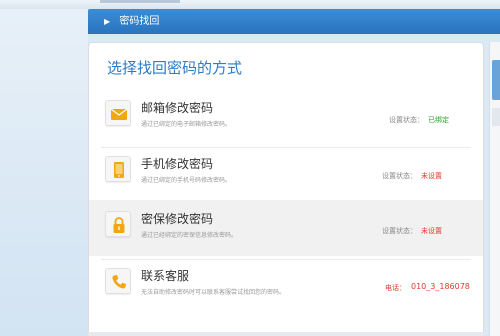 The height and width of the screenshot is (336, 500). Describe the element at coordinates (177, 218) in the screenshot. I see `option-name: 密保修改密码` at that location.